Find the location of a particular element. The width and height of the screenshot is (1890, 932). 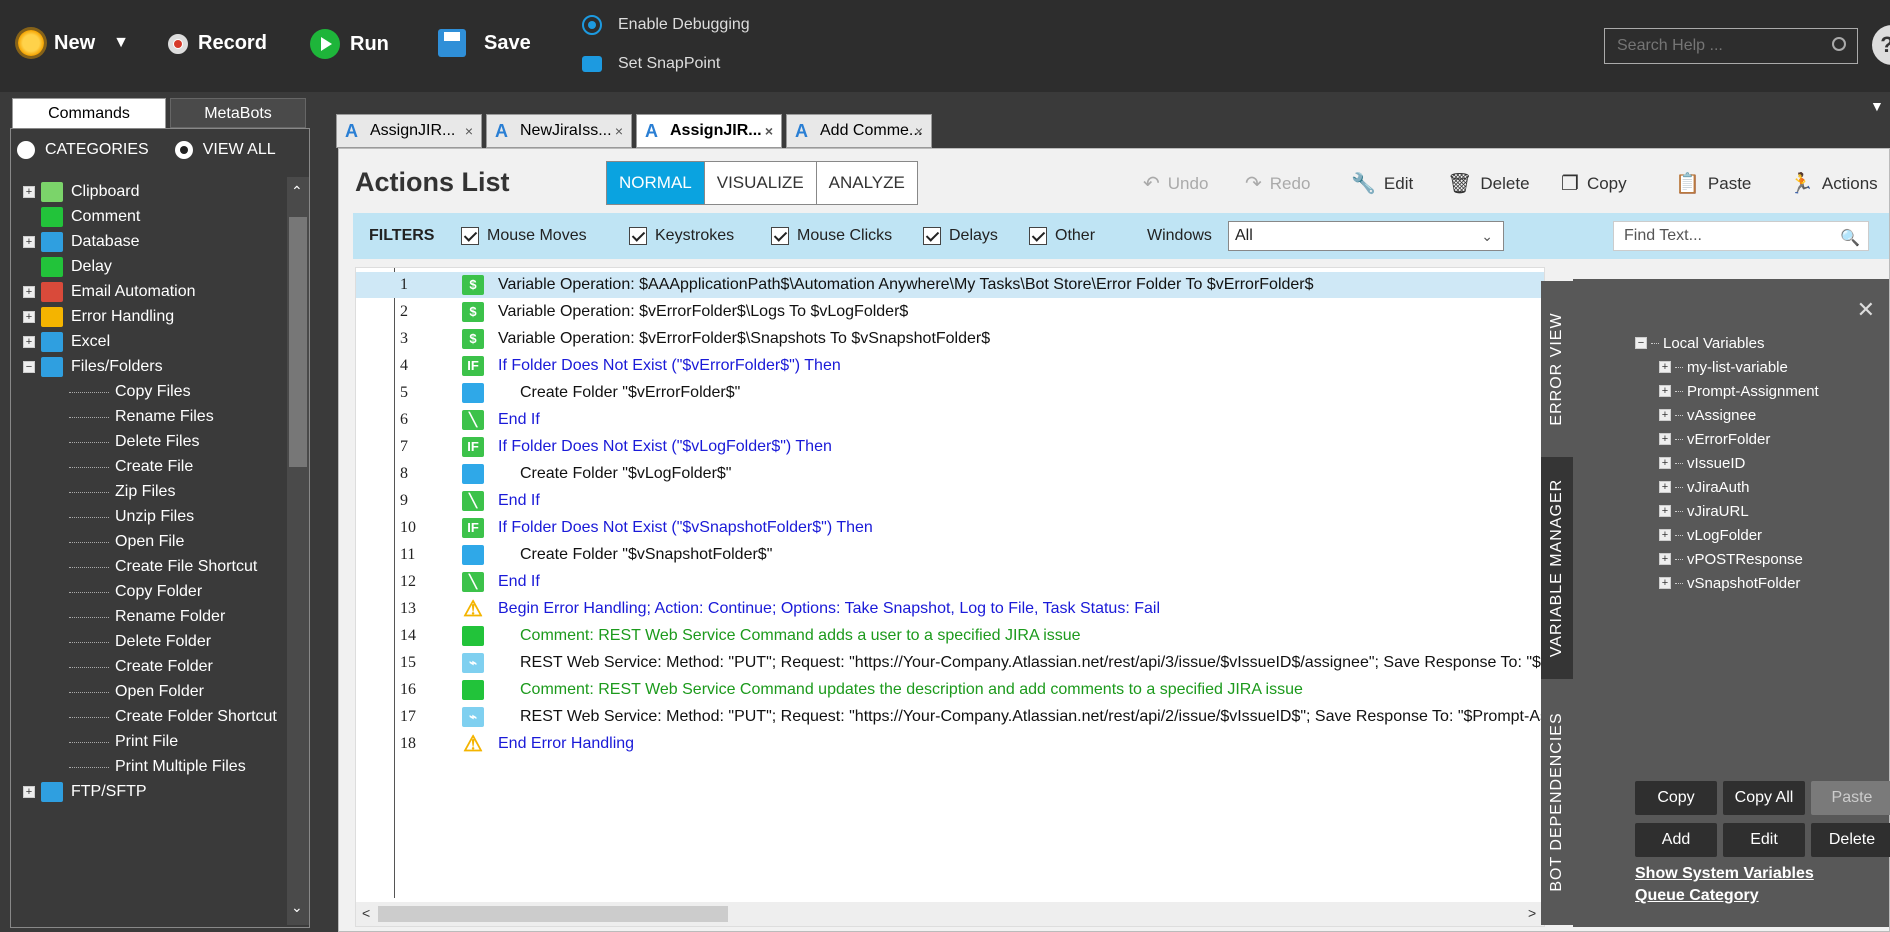

filter-other: Other is located at coordinates (1062, 236).